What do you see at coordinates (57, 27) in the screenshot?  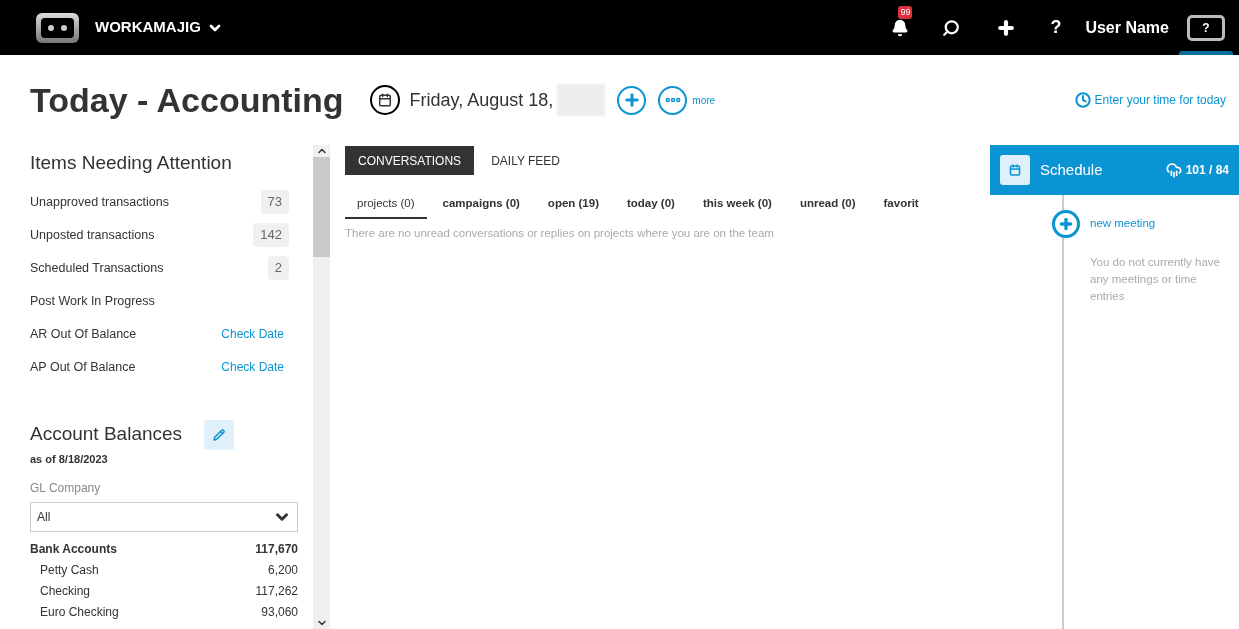 I see `robot-logo-icon` at bounding box center [57, 27].